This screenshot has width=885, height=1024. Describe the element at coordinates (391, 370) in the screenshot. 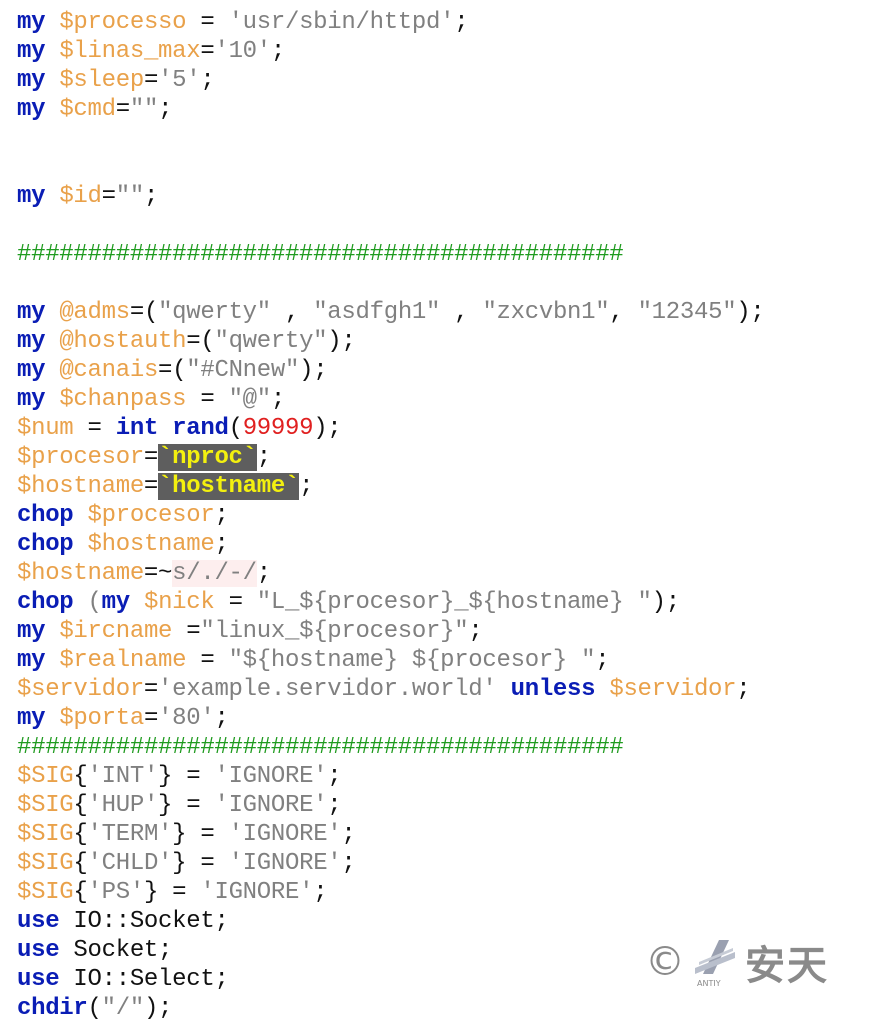

I see `code-line: my @canais=("#CNnew");` at that location.